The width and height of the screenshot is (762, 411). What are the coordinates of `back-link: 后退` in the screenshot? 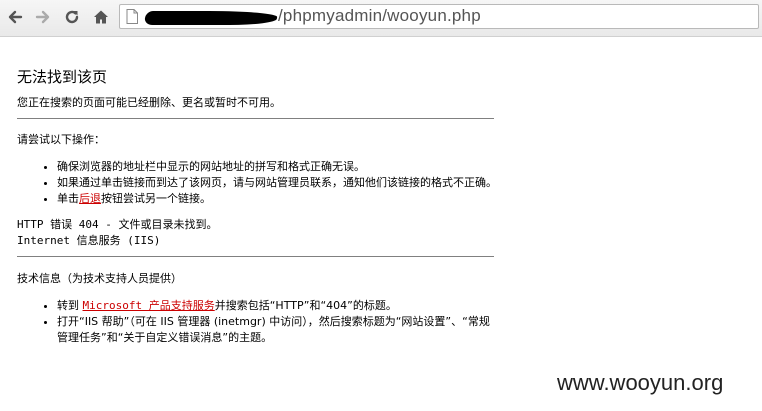 It's located at (90, 198).